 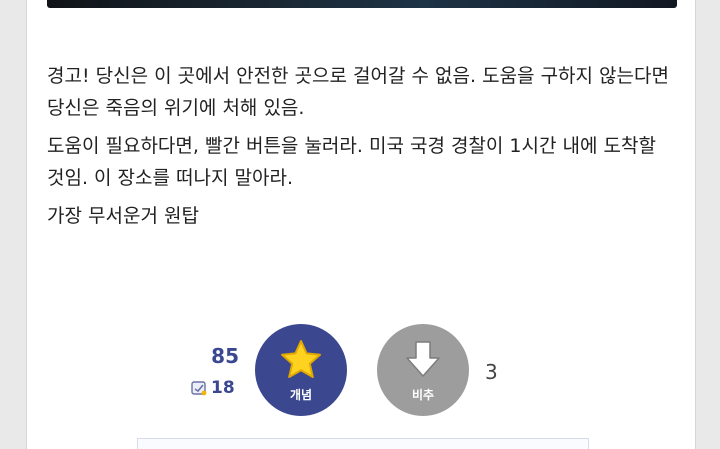 What do you see at coordinates (123, 216) in the screenshot?
I see `post-paragraph-3: 가장 무서운거 원탑` at bounding box center [123, 216].